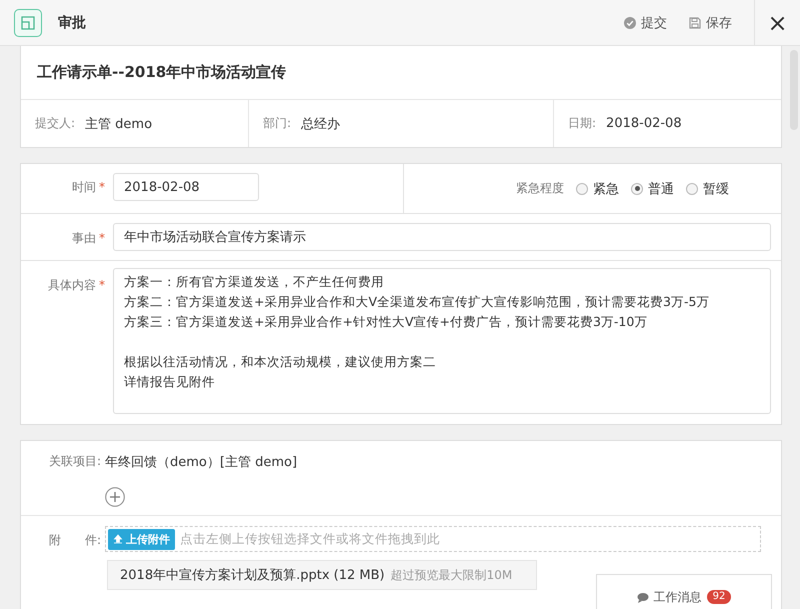 Image resolution: width=800 pixels, height=609 pixels. I want to click on field-label: 提交人:, so click(55, 123).